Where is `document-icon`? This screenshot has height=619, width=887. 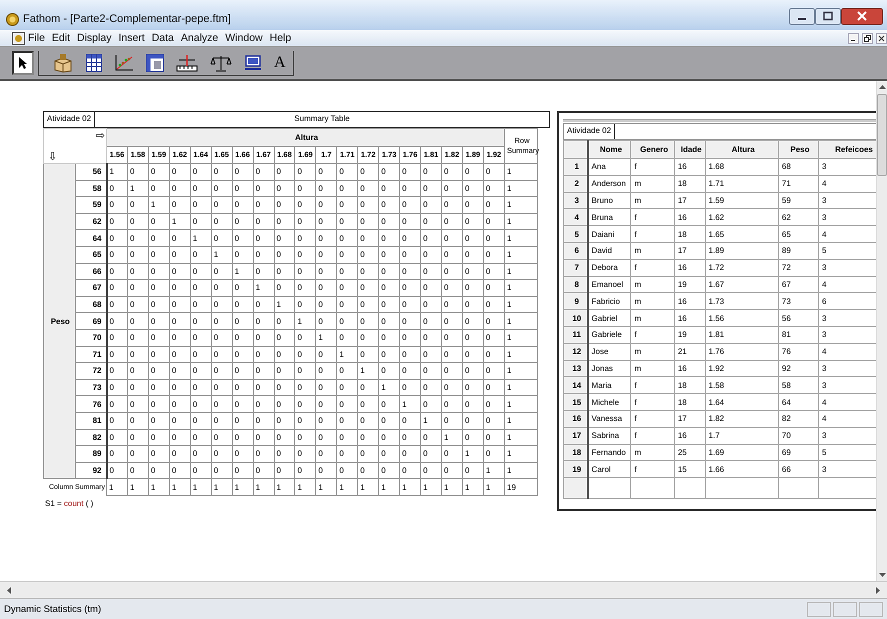
document-icon is located at coordinates (18, 38).